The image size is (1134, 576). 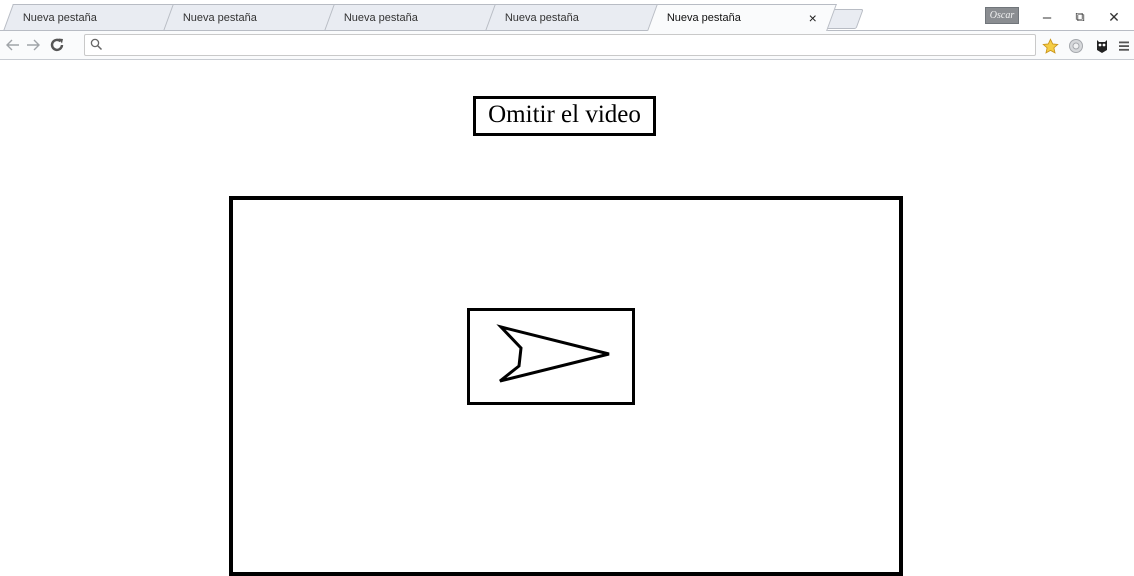 I want to click on address-input, so click(x=559, y=45).